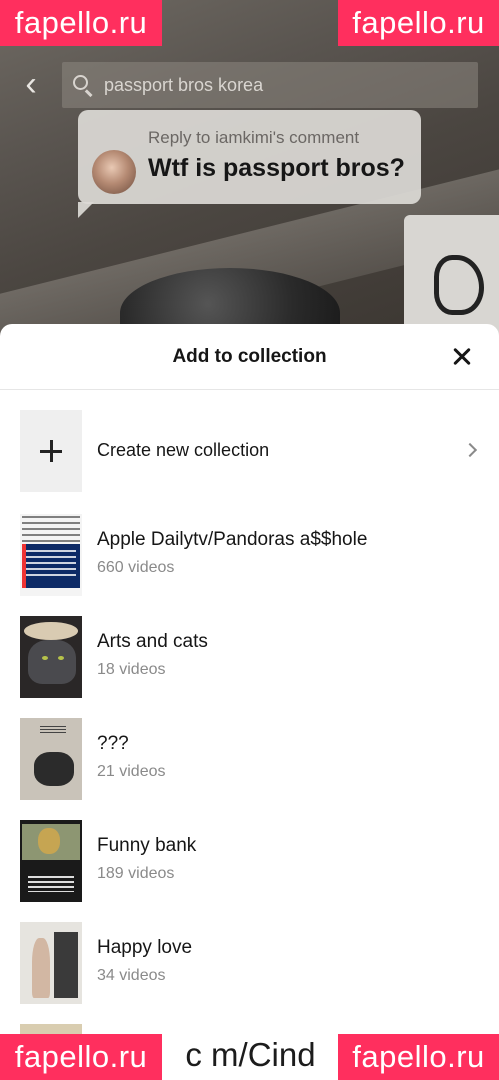  I want to click on wall-art, so click(451, 277).